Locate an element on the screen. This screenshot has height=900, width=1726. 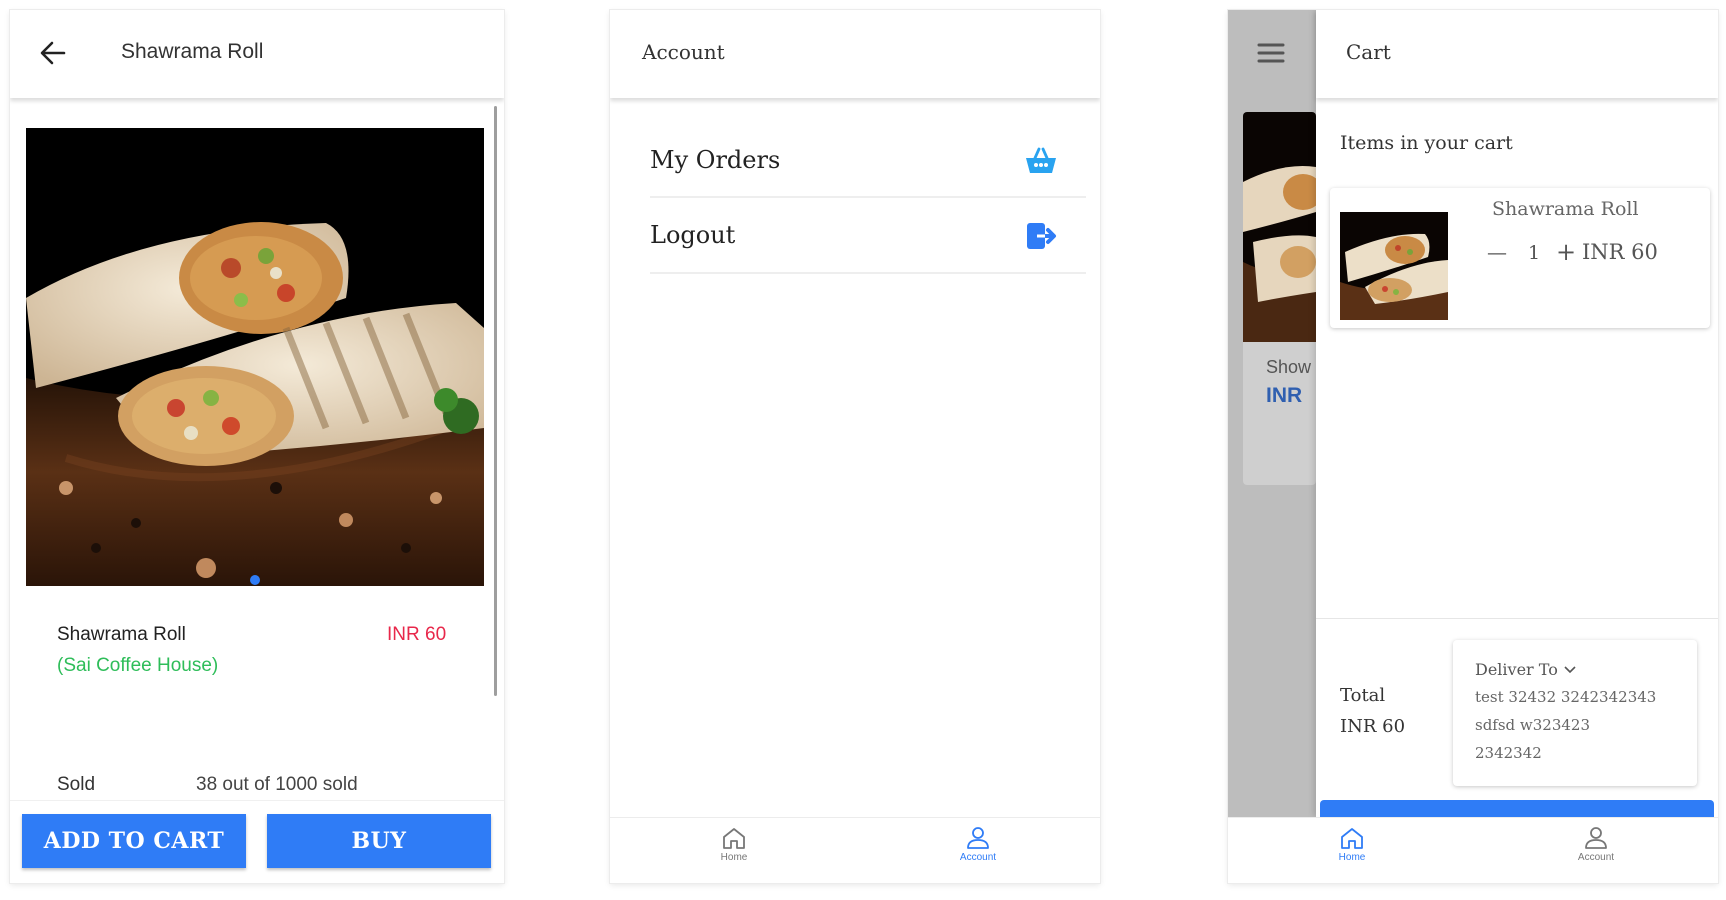
deliver-to-text: Deliver To is located at coordinates (1516, 669).